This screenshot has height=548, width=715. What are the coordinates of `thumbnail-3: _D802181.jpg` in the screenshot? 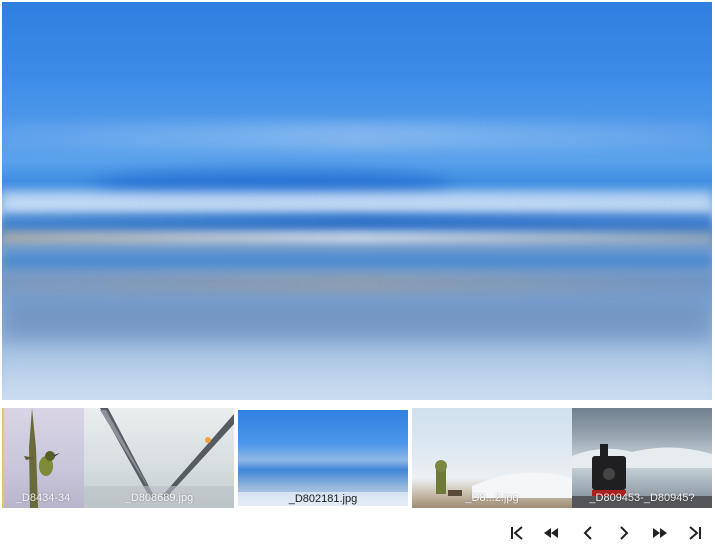 It's located at (323, 458).